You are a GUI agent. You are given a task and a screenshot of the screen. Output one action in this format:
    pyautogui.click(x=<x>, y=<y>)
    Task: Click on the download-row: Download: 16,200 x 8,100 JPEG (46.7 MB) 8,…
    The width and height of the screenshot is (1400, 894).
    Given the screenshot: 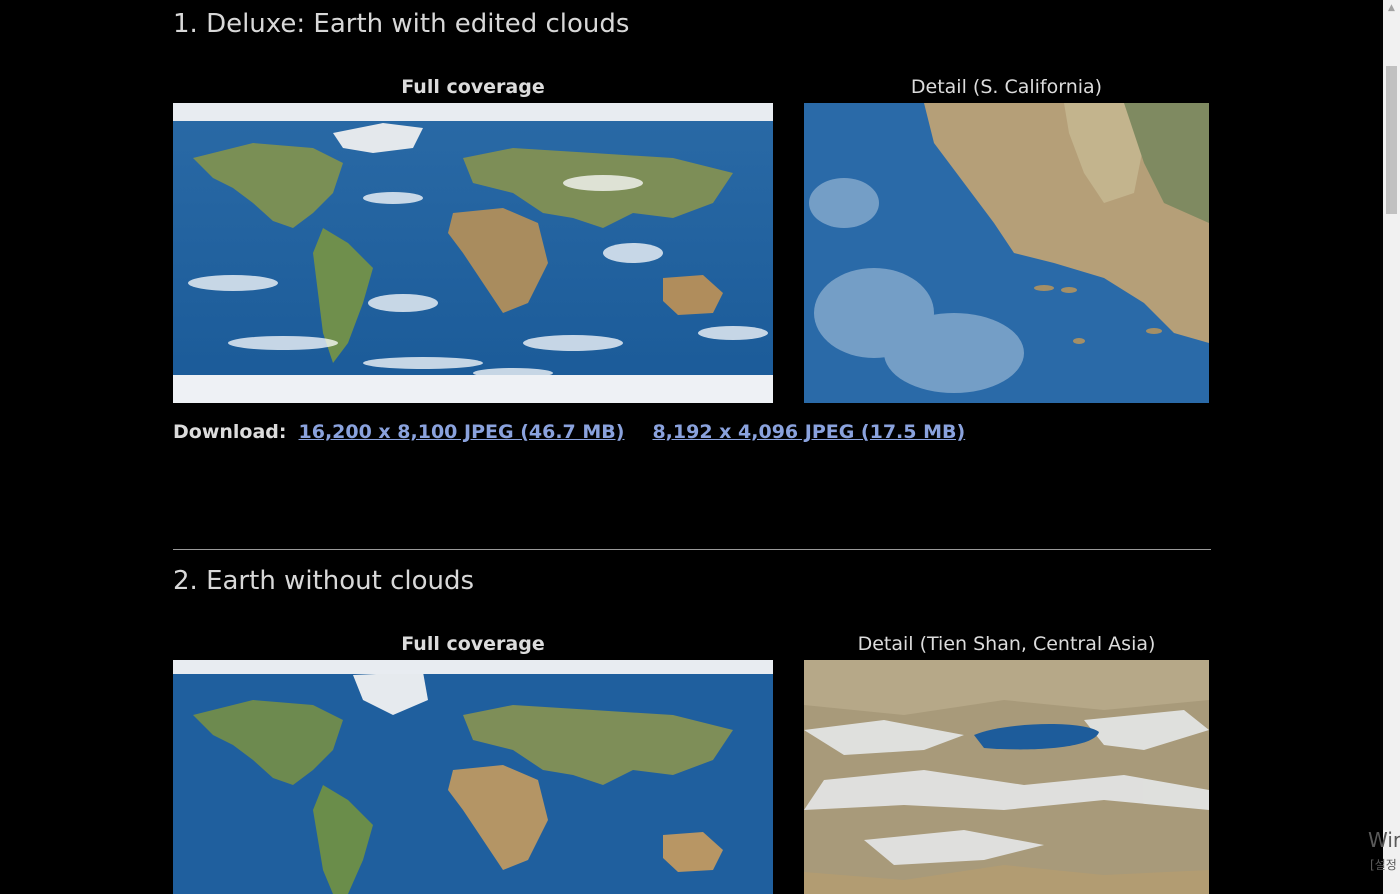 What is the action you would take?
    pyautogui.click(x=569, y=432)
    